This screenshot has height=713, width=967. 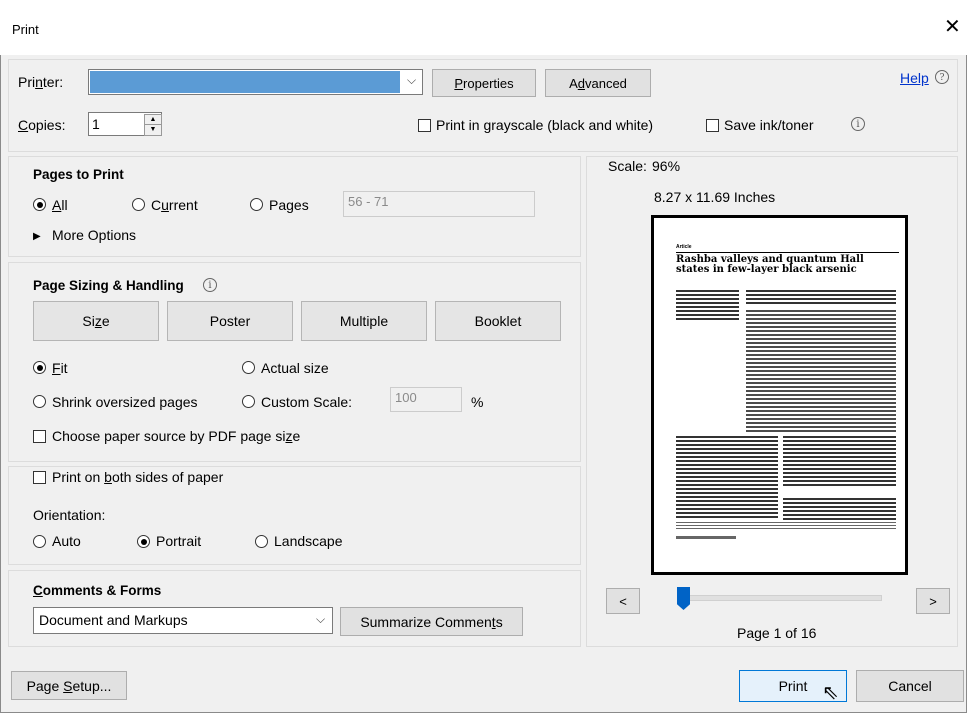 I want to click on more-options-toggle: More Options, so click(x=94, y=235).